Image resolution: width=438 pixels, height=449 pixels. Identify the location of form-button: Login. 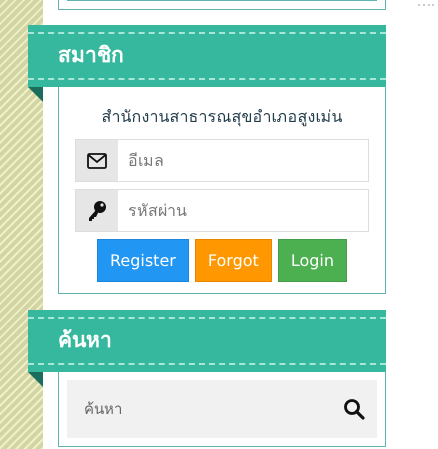
(312, 260).